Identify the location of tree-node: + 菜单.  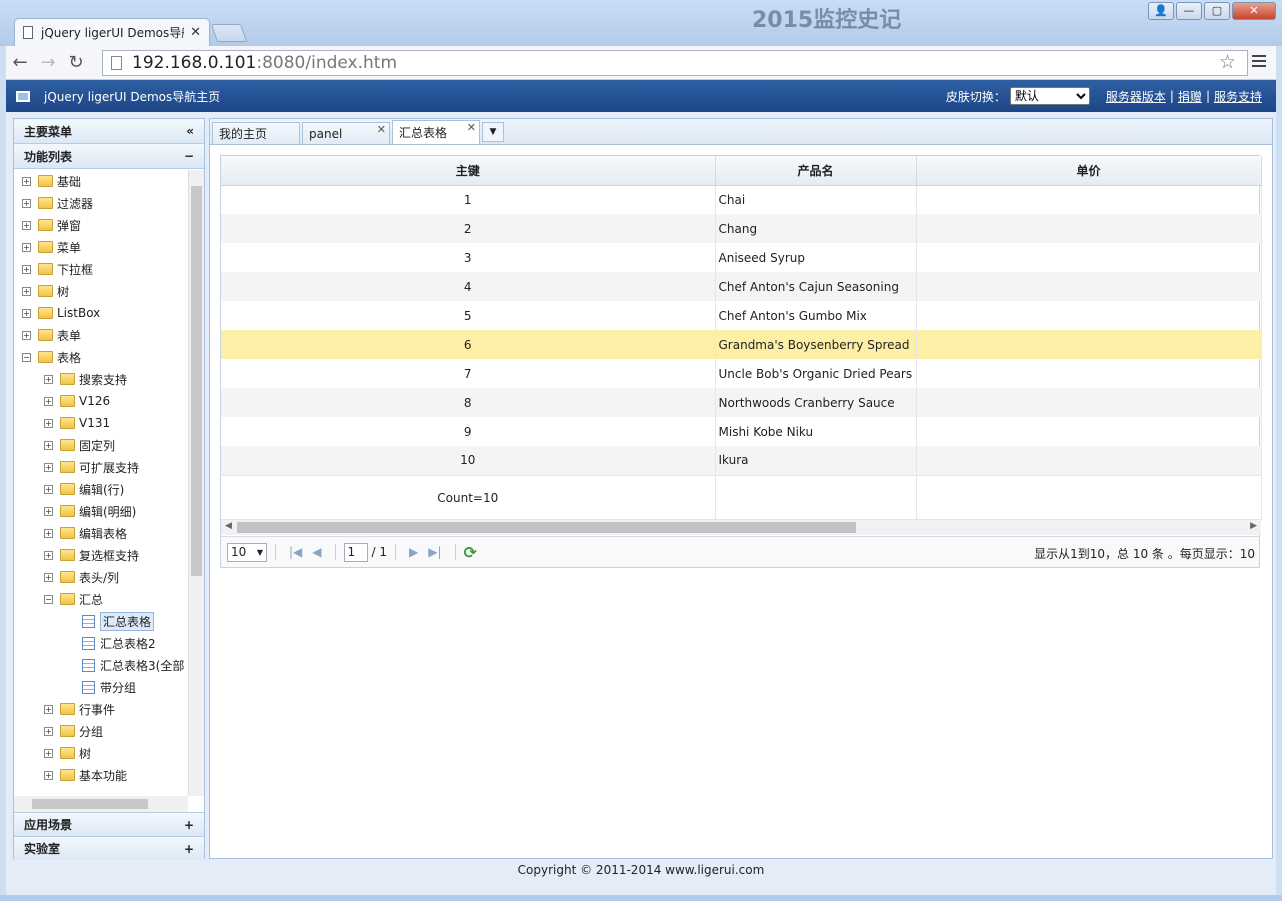
(109, 247).